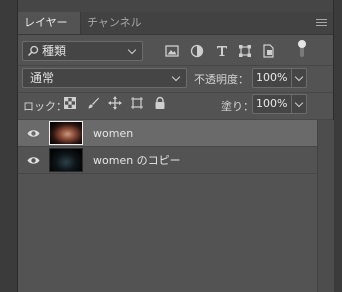  I want to click on layer-row-women: women, so click(167, 133).